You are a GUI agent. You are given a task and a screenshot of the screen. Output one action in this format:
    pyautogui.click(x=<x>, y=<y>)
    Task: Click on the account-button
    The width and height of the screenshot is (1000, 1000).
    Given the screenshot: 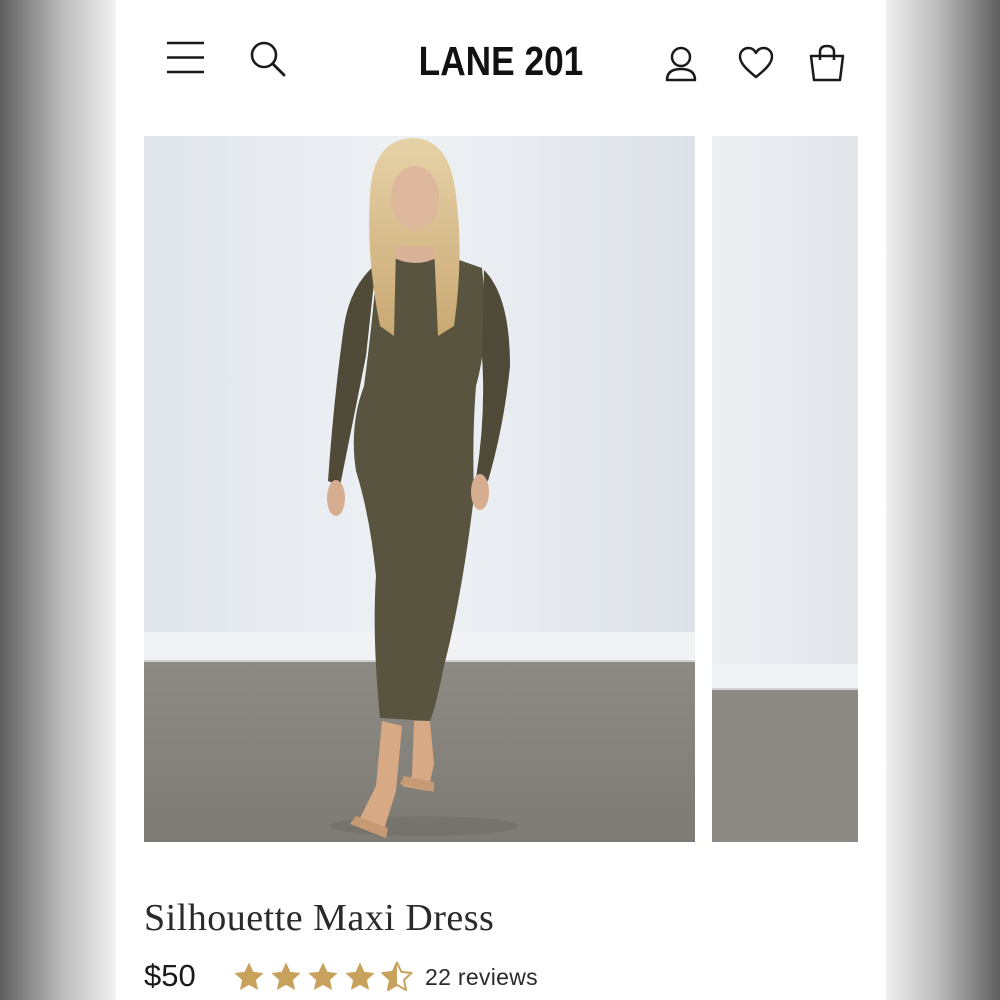 What is the action you would take?
    pyautogui.click(x=681, y=64)
    